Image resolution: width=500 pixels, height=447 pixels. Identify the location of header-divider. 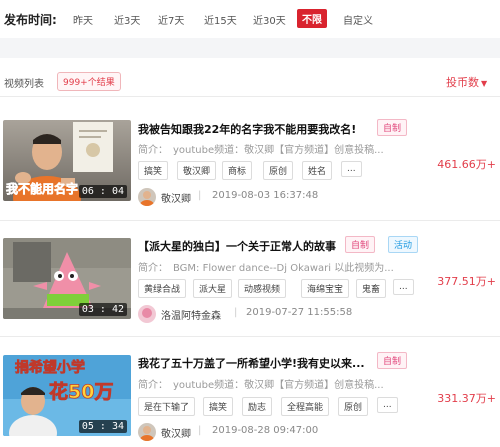
(250, 96).